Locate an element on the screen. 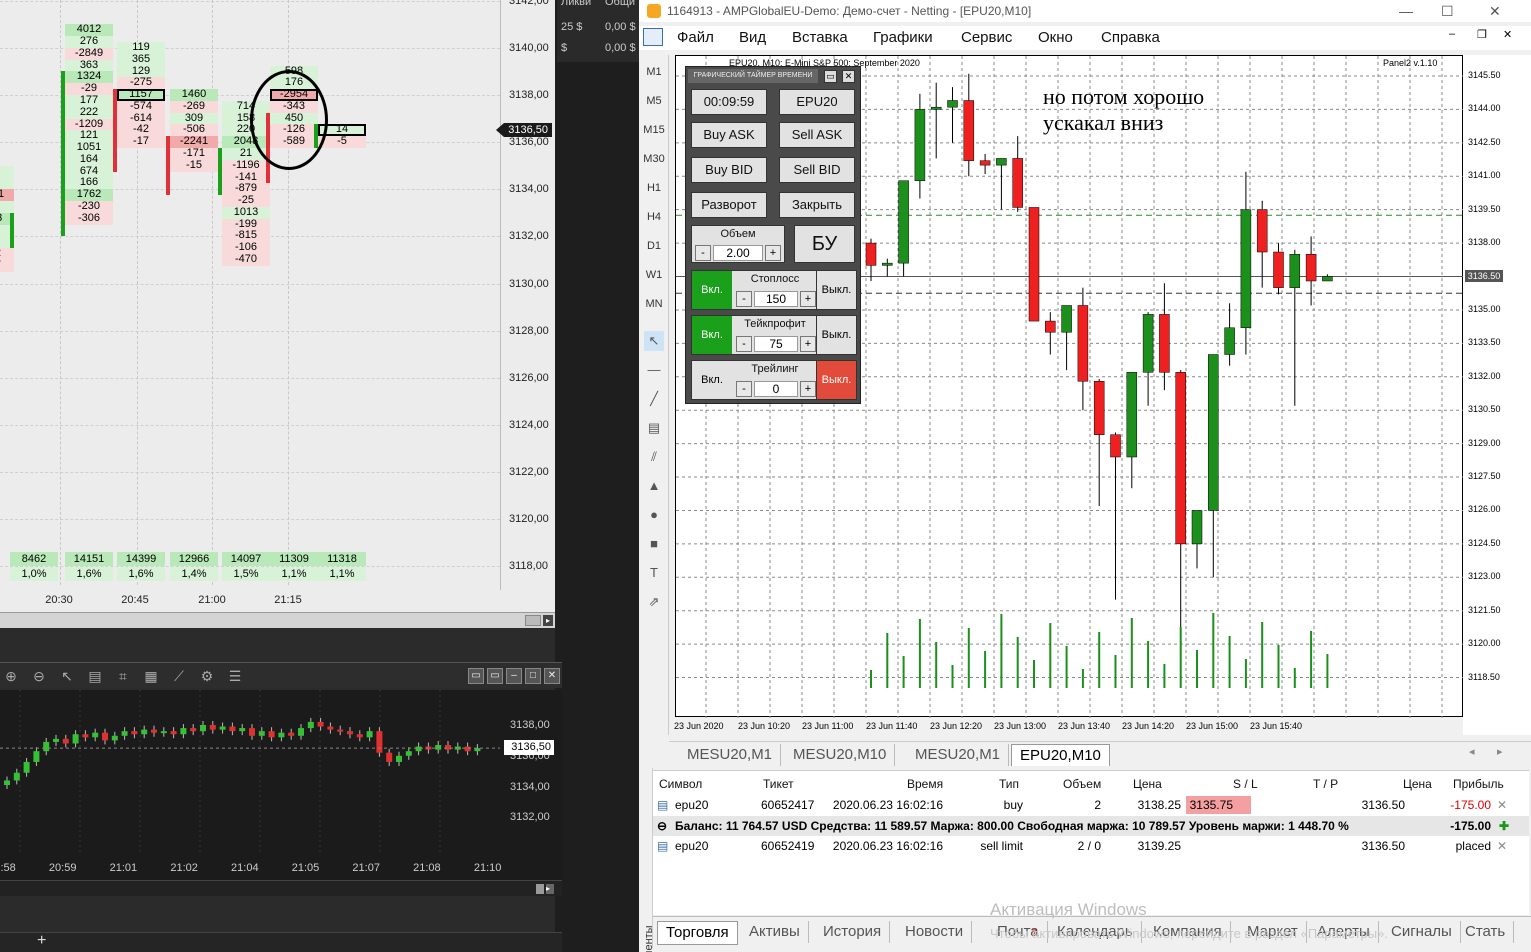 The width and height of the screenshot is (1531, 952). takeprofit-minus-button: - is located at coordinates (744, 344).